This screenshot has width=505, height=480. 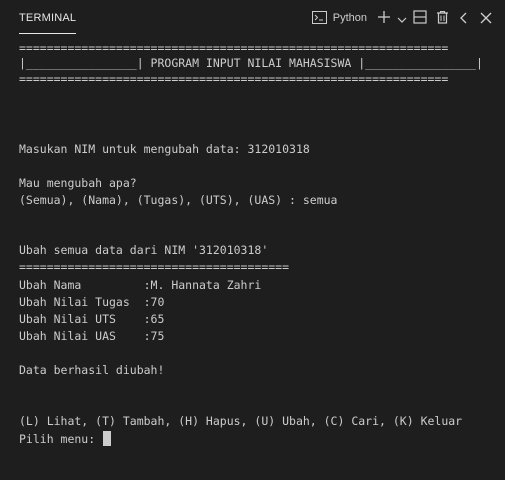 What do you see at coordinates (349, 18) in the screenshot?
I see `shell-label: Python` at bounding box center [349, 18].